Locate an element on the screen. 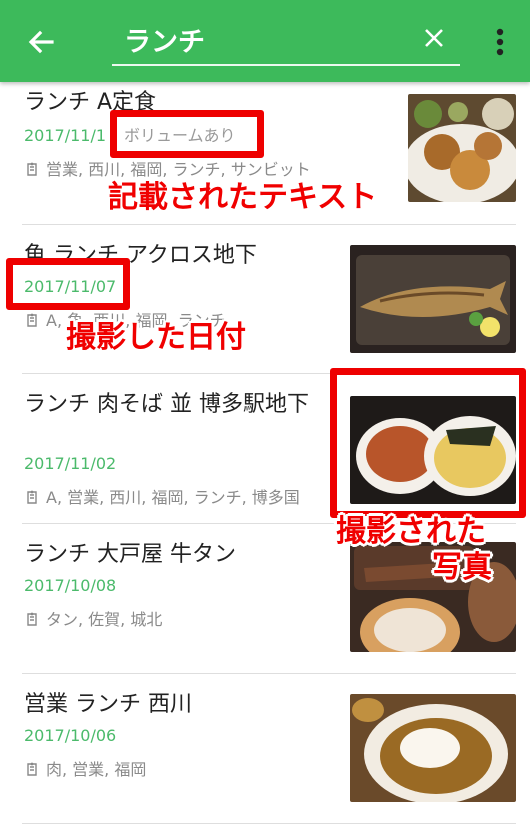 The width and height of the screenshot is (530, 838). item-date: 2017/11/1 is located at coordinates (65, 135).